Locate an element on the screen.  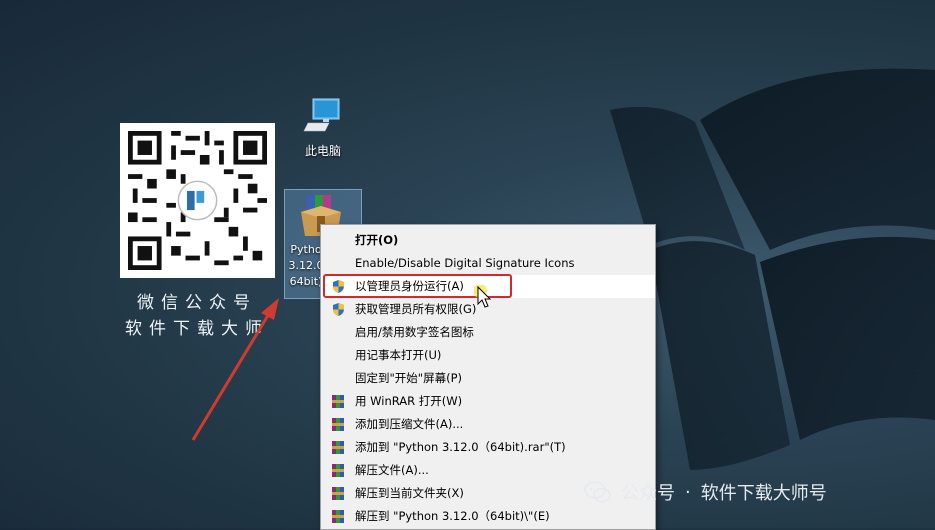
menu-item-digital-signature-icons: Enable/Disable Digital Signature Icons is located at coordinates (488, 263).